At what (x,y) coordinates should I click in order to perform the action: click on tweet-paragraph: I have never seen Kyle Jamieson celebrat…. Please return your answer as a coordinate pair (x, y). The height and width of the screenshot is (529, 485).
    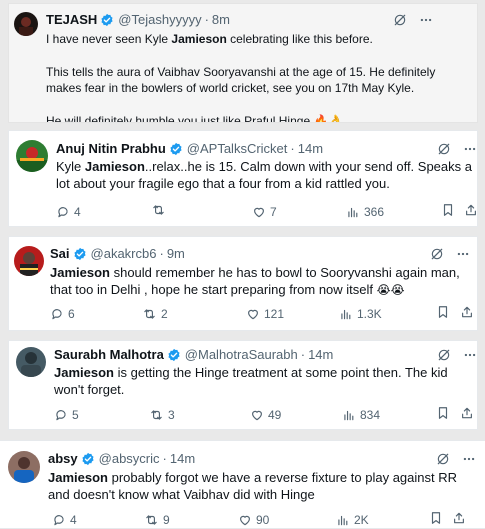
    Looking at the image, I should click on (241, 39).